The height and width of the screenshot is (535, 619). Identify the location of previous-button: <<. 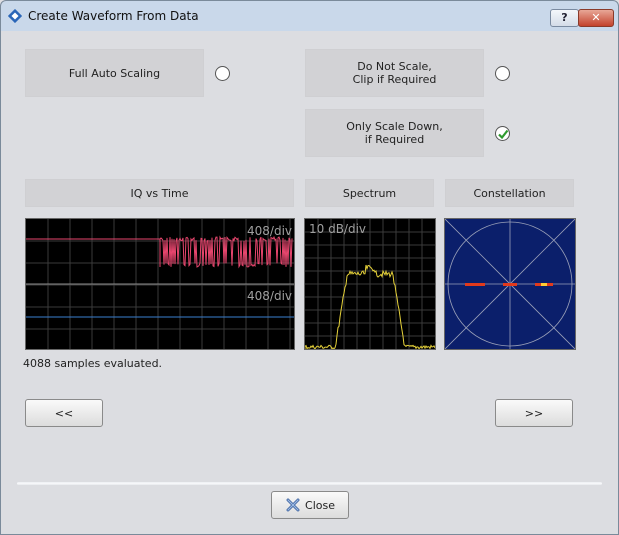
(64, 413).